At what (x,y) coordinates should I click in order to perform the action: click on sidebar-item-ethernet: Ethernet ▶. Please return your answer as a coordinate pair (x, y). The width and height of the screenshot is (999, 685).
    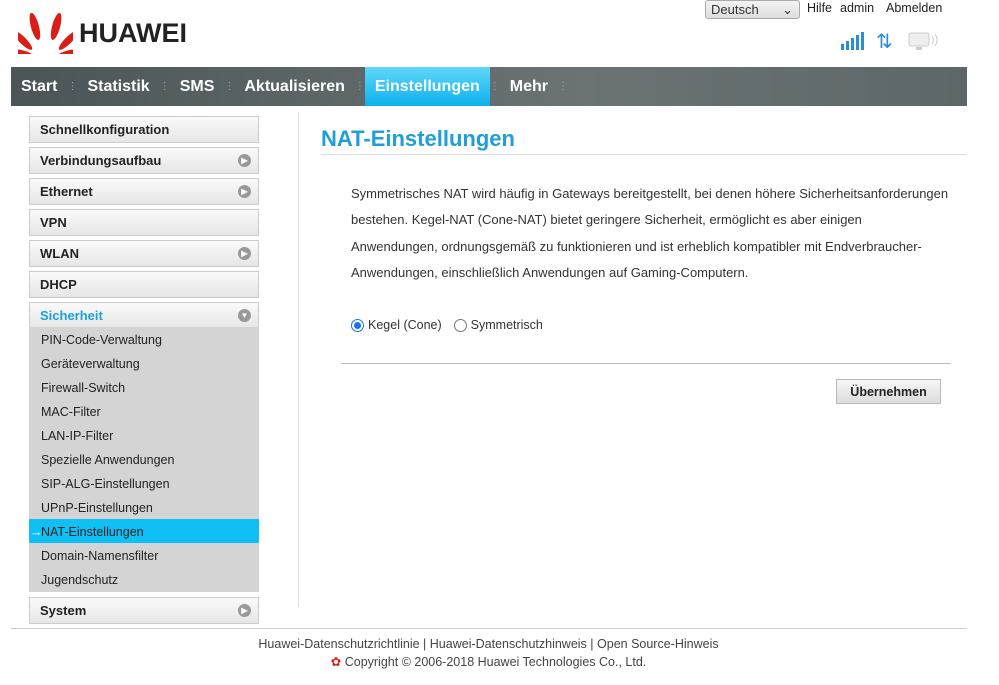
    Looking at the image, I should click on (144, 191).